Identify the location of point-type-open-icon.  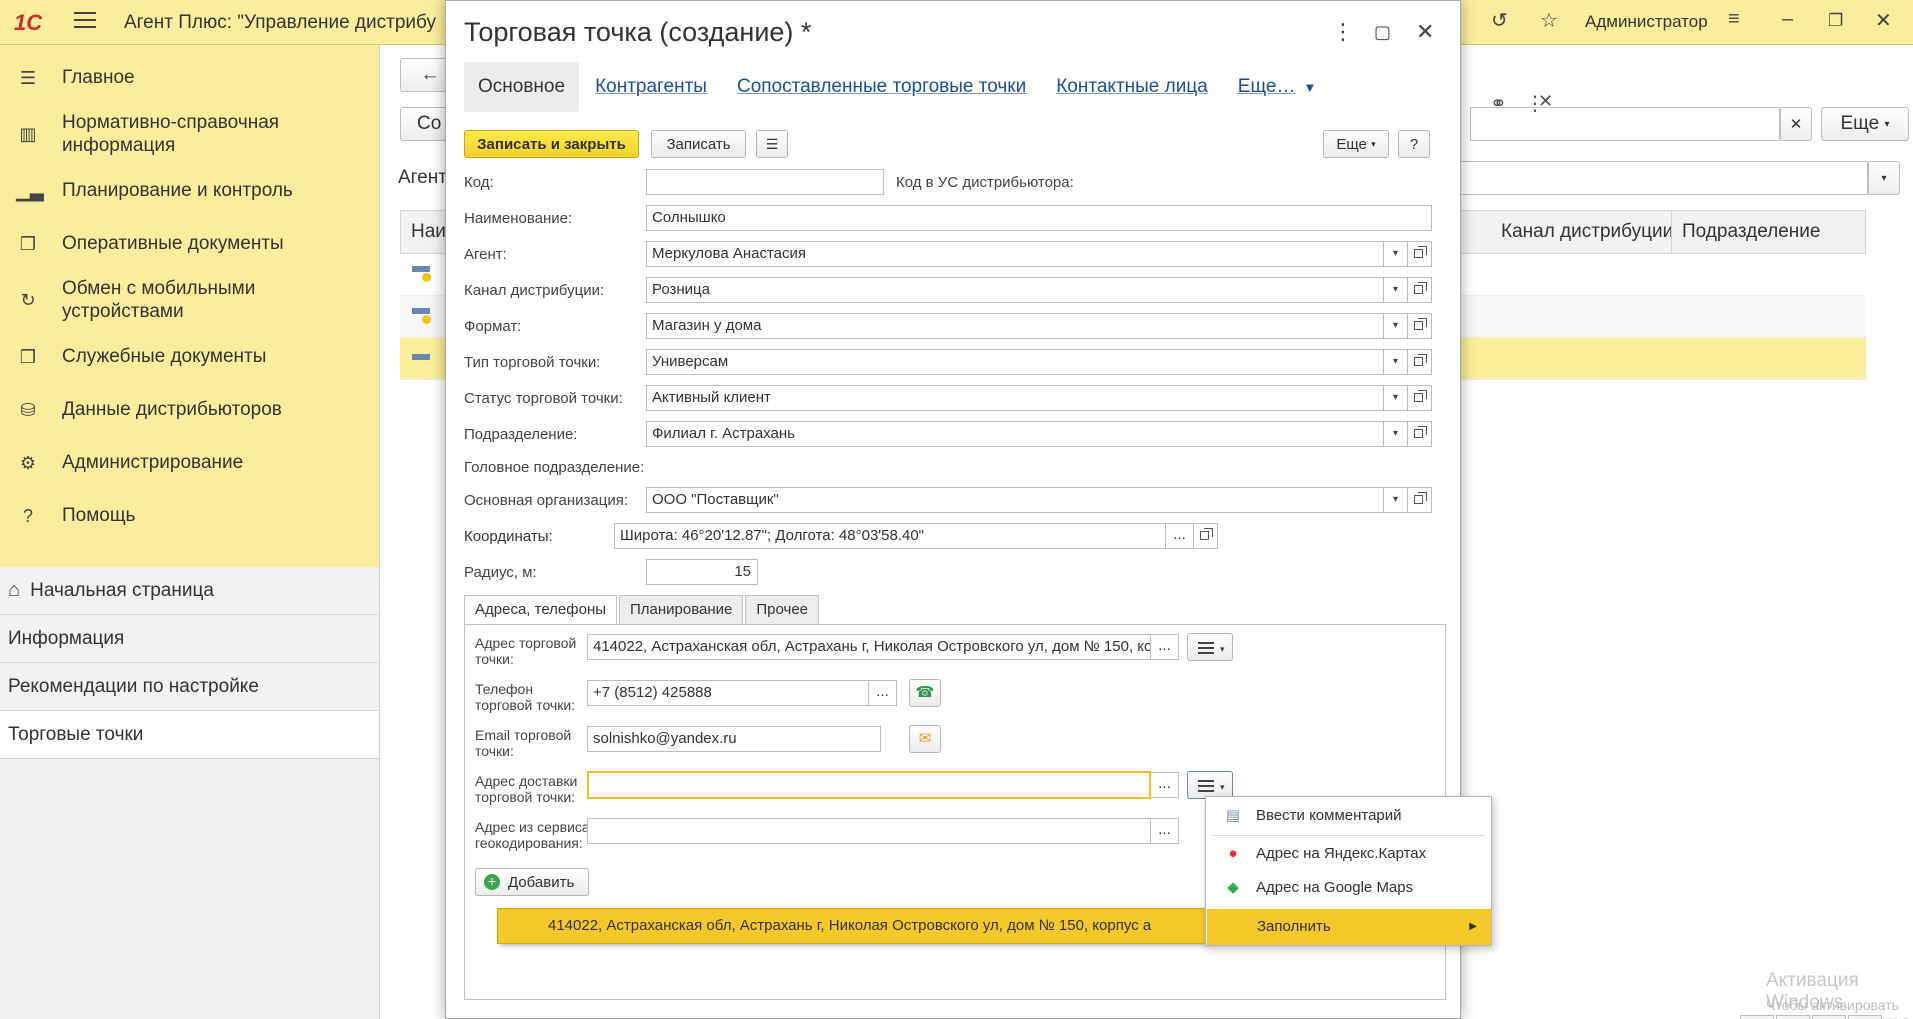
(1420, 362).